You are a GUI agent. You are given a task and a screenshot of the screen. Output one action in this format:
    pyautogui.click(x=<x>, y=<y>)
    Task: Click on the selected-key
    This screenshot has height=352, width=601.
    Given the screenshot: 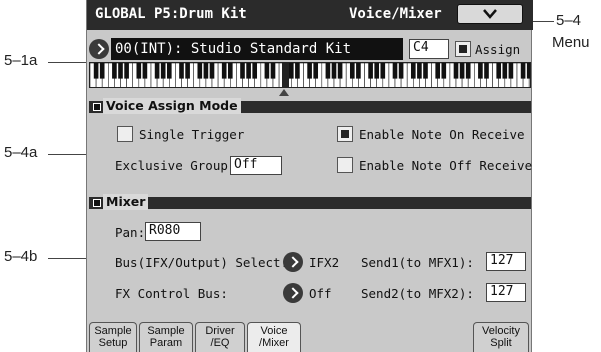 What is the action you would take?
    pyautogui.click(x=285, y=75)
    